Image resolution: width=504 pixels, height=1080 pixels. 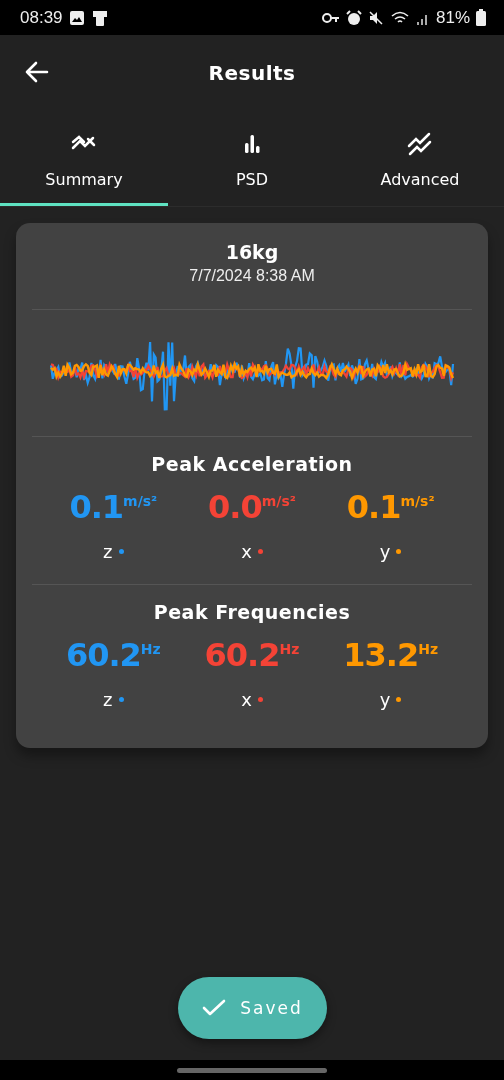 What do you see at coordinates (235, 507) in the screenshot?
I see `reading-value: 0.0` at bounding box center [235, 507].